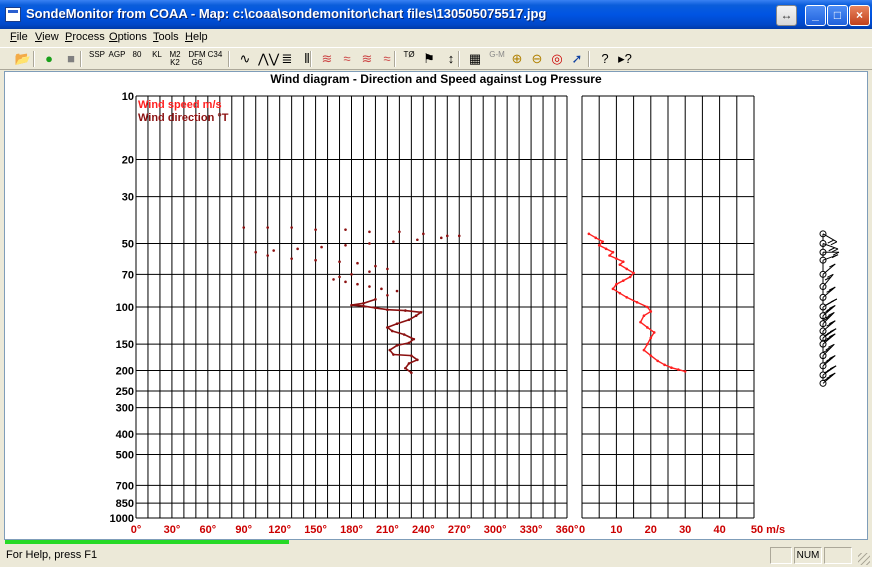  I want to click on rs-kl-button: KL, so click(157, 59).